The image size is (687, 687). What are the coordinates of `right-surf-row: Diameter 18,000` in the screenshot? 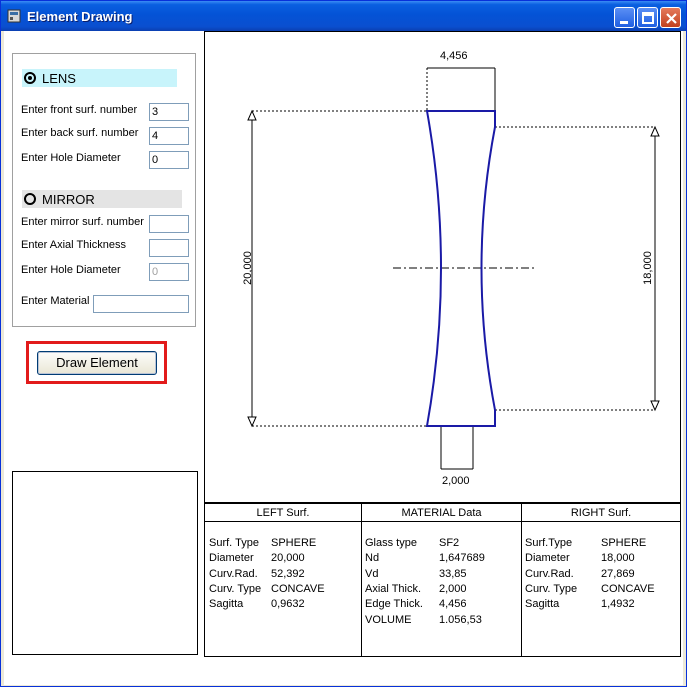 It's located at (600, 558).